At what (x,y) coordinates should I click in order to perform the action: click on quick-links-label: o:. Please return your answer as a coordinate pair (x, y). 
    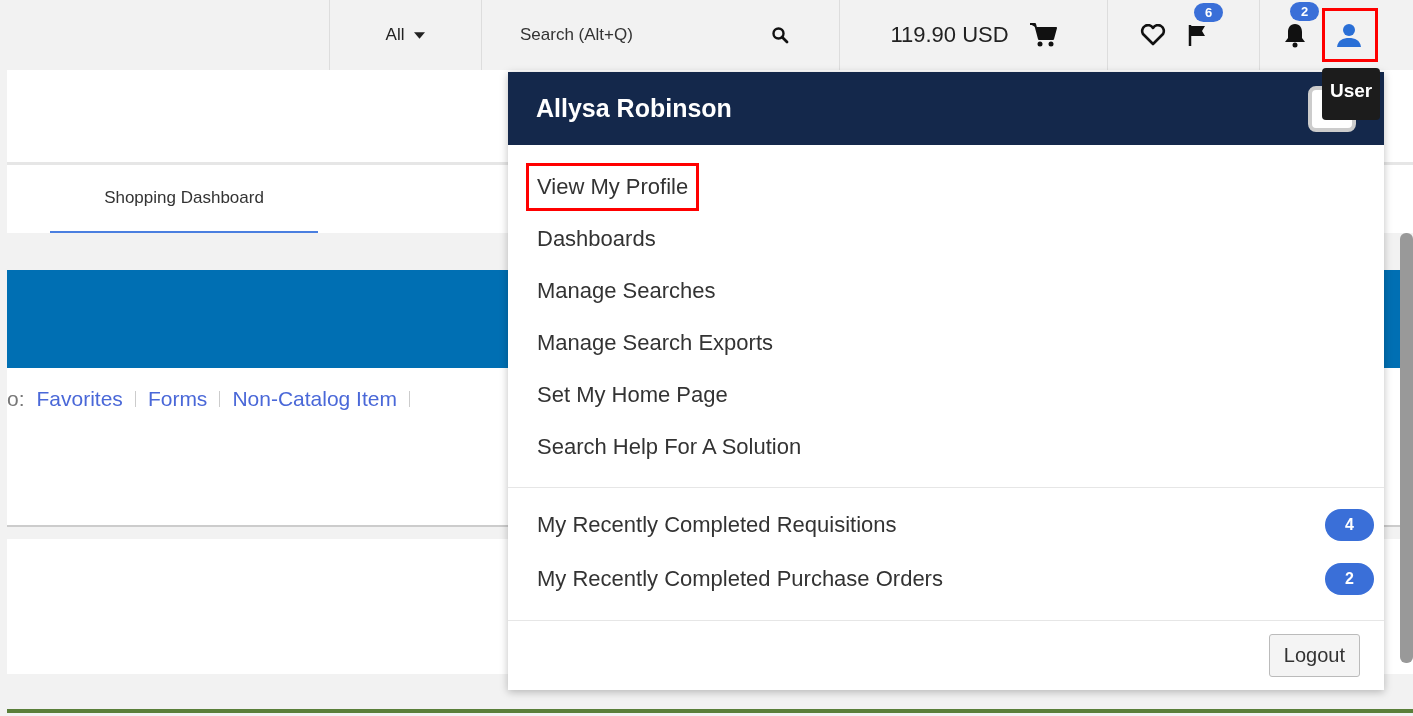
    Looking at the image, I should click on (16, 399).